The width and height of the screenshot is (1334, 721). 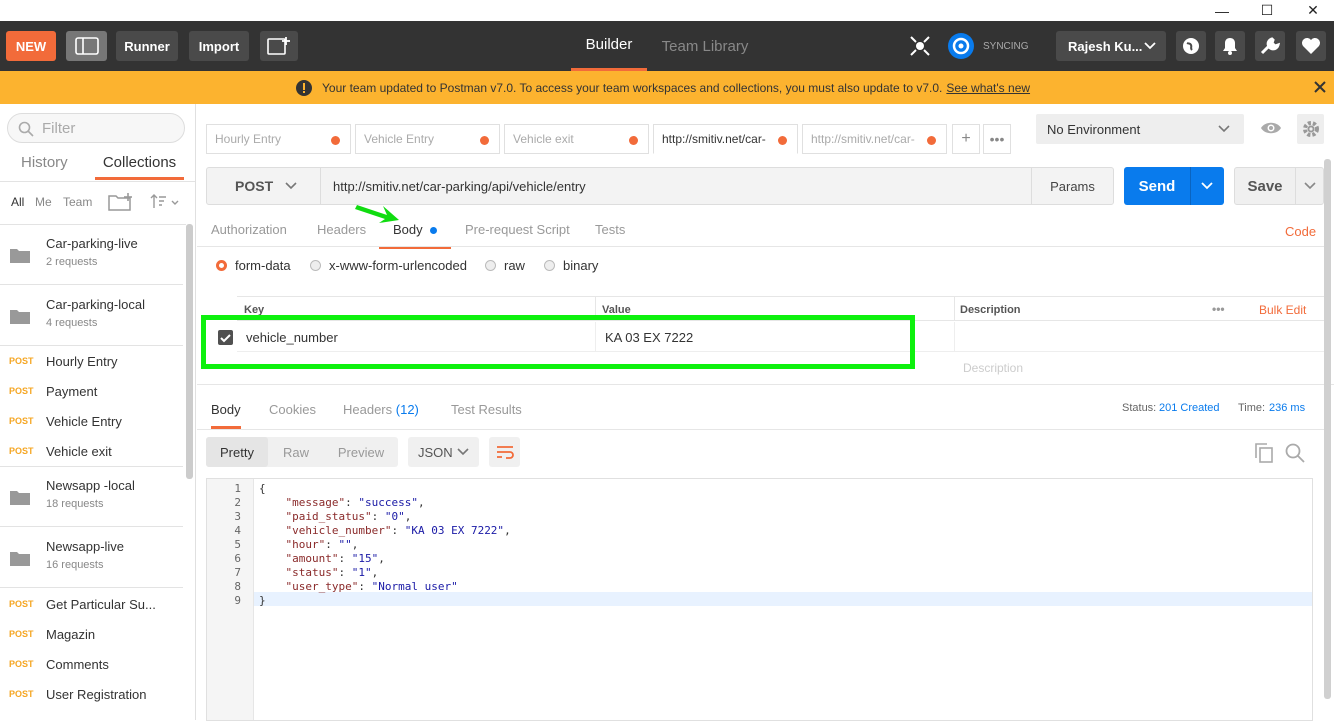 What do you see at coordinates (1270, 46) in the screenshot?
I see `settings-button` at bounding box center [1270, 46].